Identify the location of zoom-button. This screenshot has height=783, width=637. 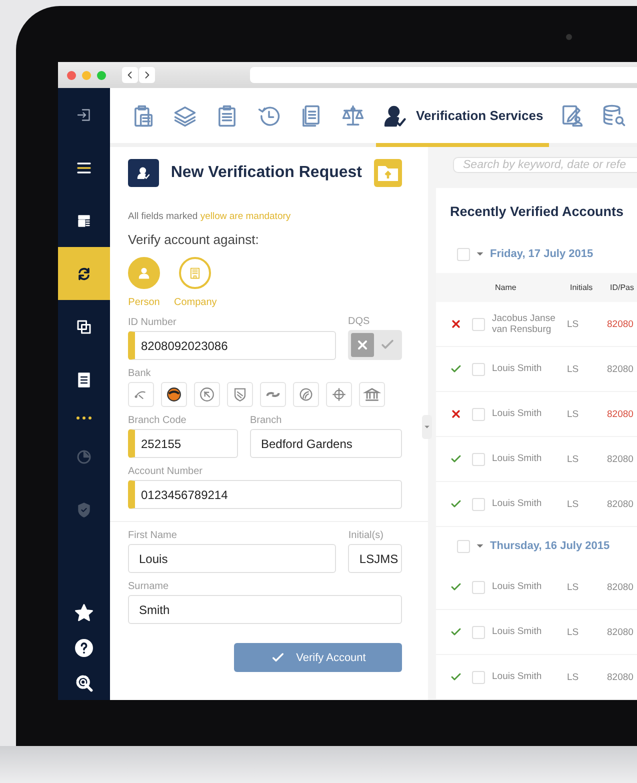
(101, 75).